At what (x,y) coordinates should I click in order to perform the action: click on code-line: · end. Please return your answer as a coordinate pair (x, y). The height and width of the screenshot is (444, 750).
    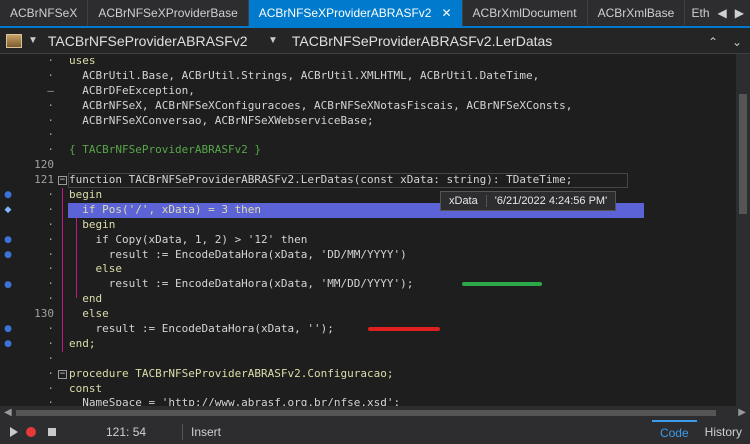
    Looking at the image, I should click on (75, 299).